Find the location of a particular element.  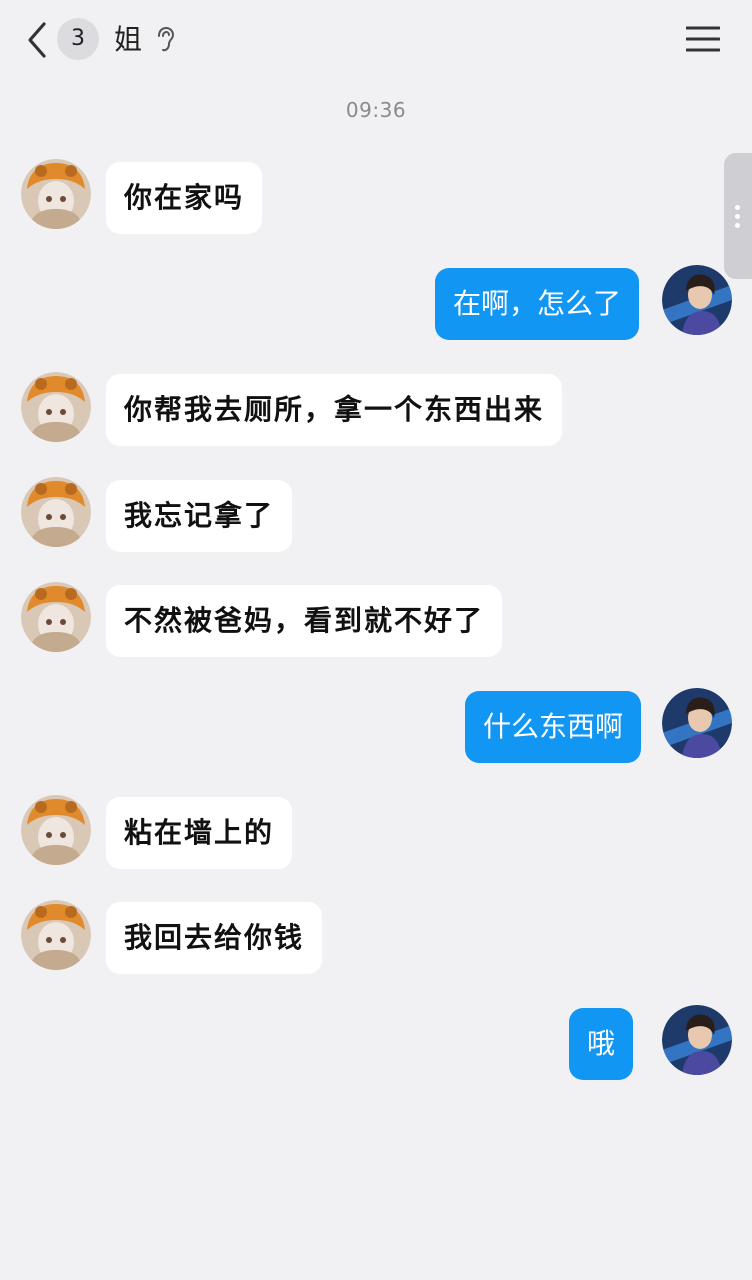

incoming-message-bubble: 我回去给你钱 is located at coordinates (214, 938).